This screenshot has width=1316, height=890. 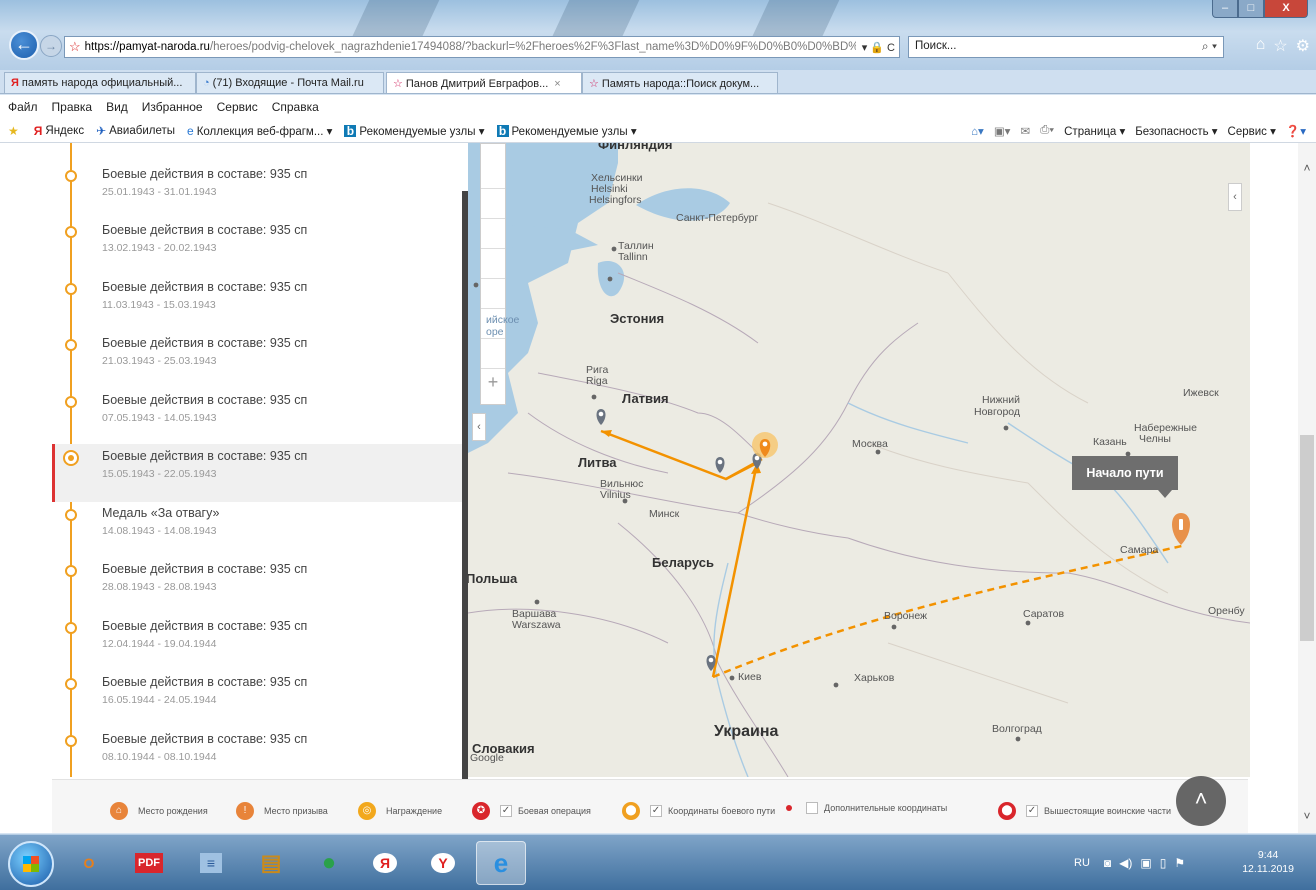 What do you see at coordinates (679, 455) in the screenshot?
I see `route-segment` at bounding box center [679, 455].